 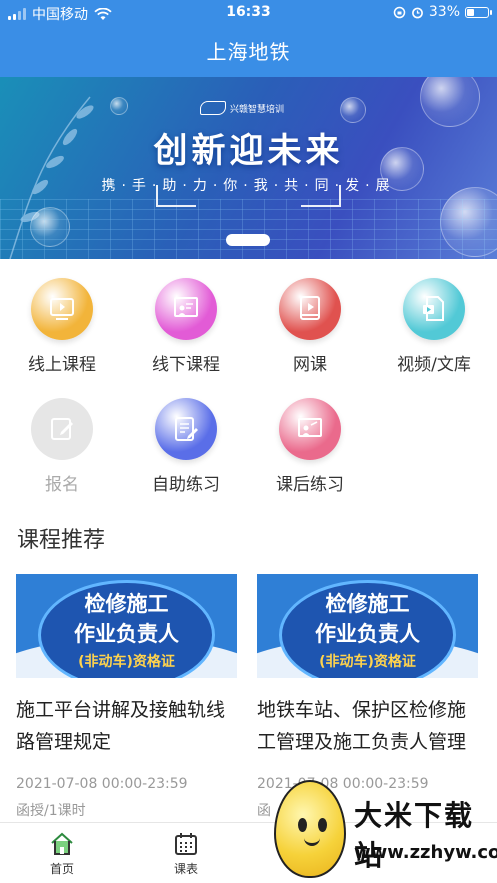 What do you see at coordinates (248, 52) in the screenshot?
I see `page-title: 上海地铁` at bounding box center [248, 52].